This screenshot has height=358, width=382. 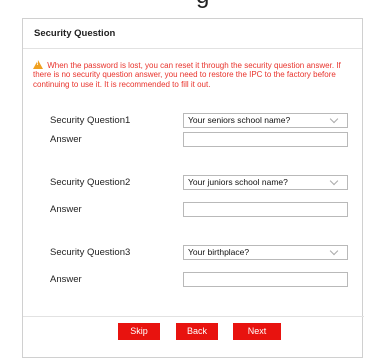 I want to click on security-question-3-label: Security Question3, so click(x=90, y=252).